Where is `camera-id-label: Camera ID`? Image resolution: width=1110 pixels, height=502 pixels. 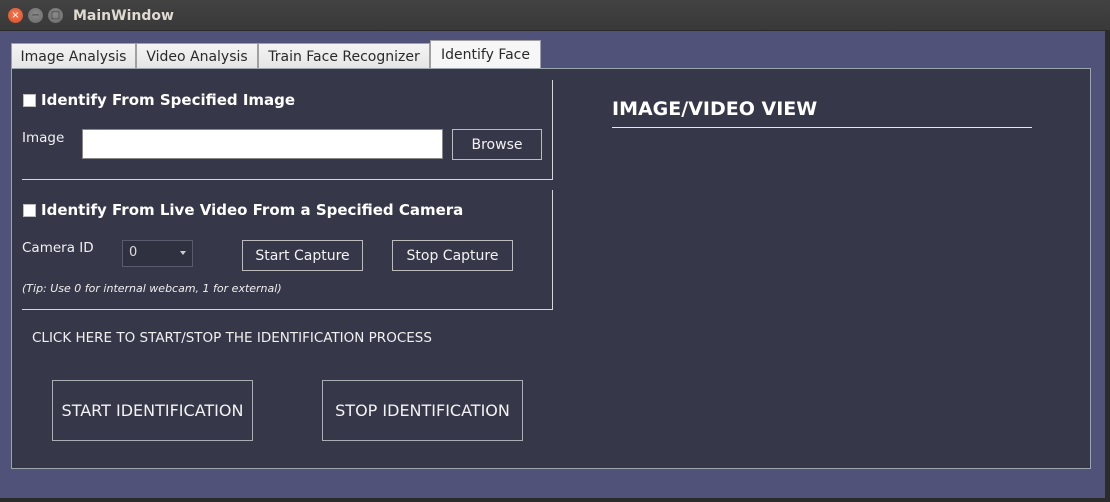
camera-id-label: Camera ID is located at coordinates (58, 248).